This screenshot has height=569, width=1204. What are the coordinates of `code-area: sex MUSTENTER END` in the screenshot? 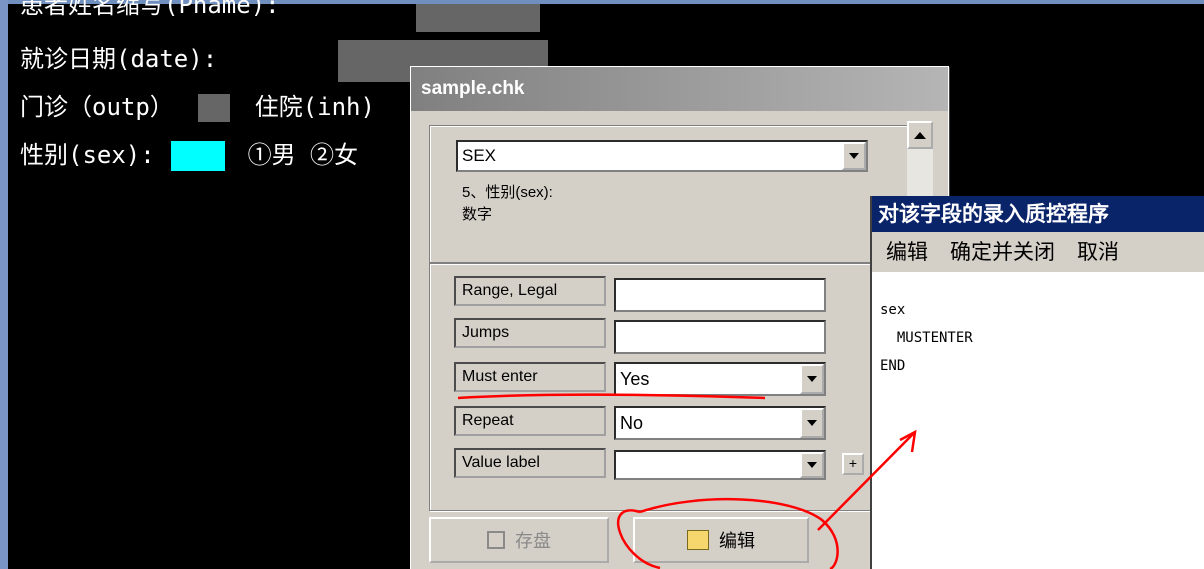 It's located at (926, 338).